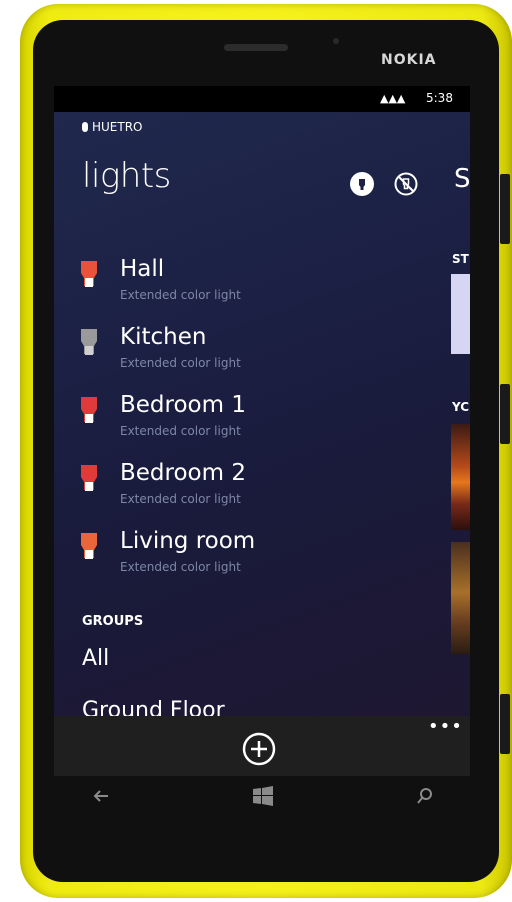 This screenshot has height=902, width=512. Describe the element at coordinates (425, 796) in the screenshot. I see `search-icon` at that location.